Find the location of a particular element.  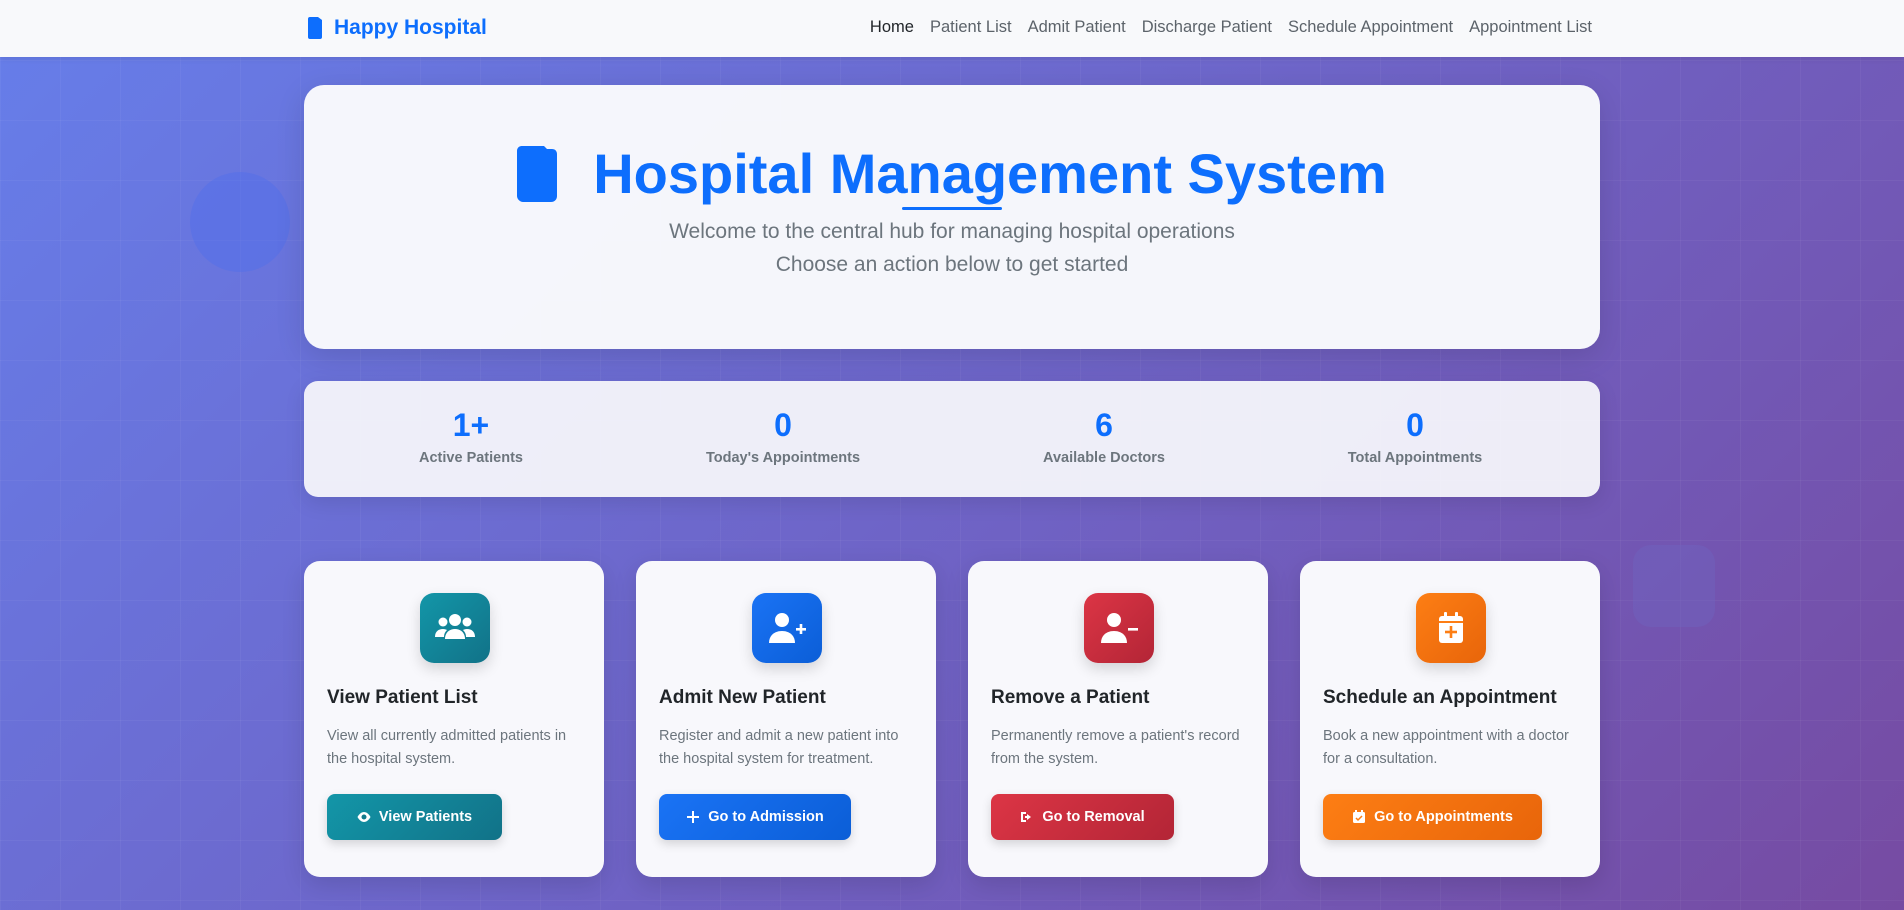

card-title: View Patient List is located at coordinates (402, 697).